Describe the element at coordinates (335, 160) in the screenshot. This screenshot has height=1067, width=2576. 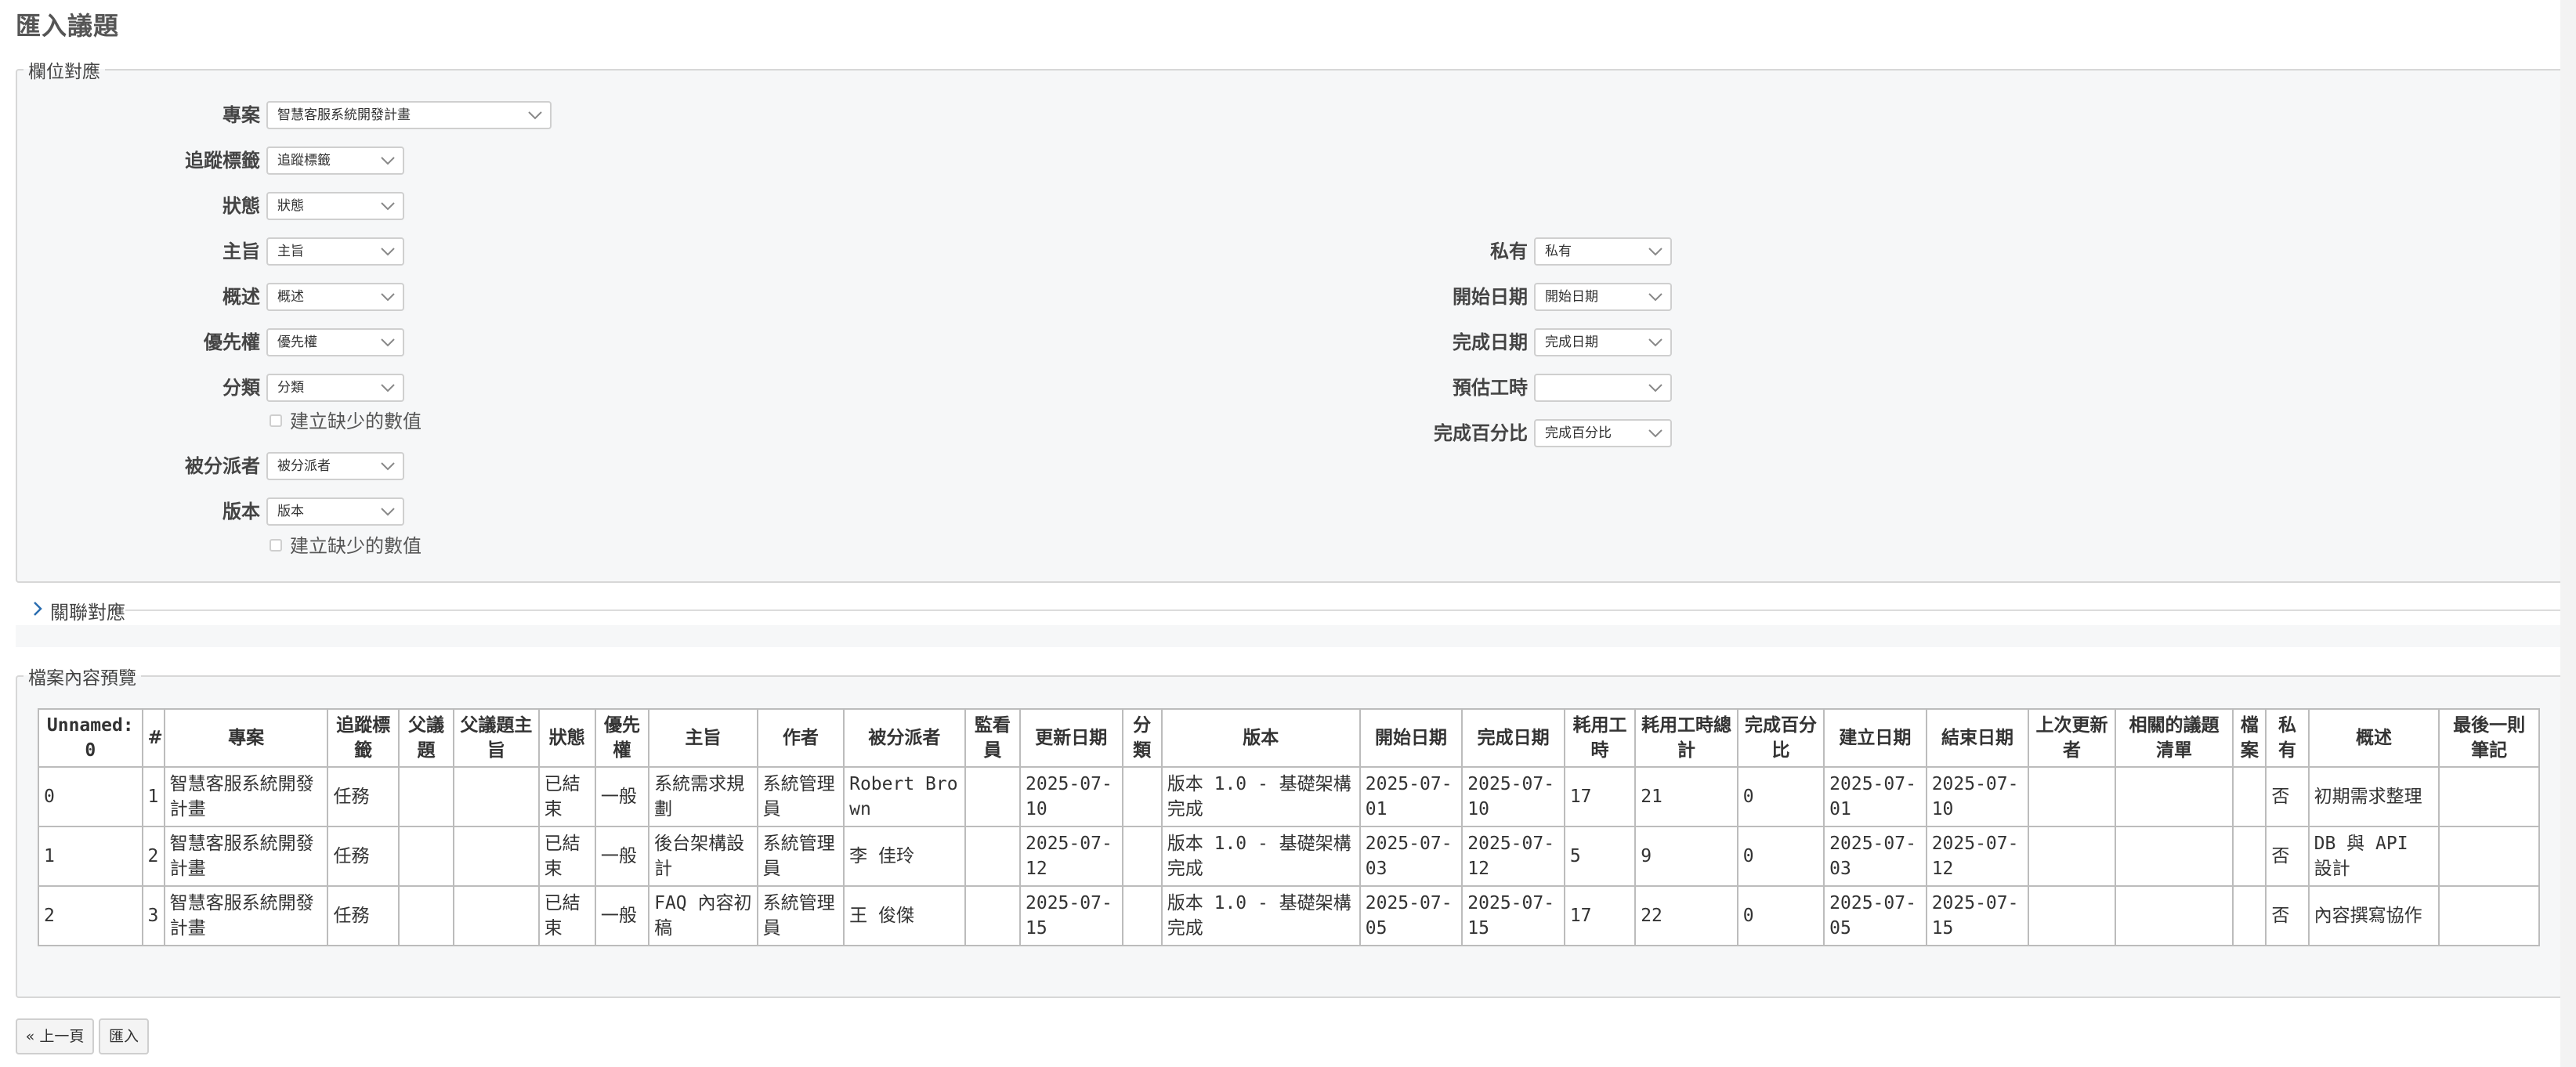
I see `left-field-select: 追蹤標籤` at that location.